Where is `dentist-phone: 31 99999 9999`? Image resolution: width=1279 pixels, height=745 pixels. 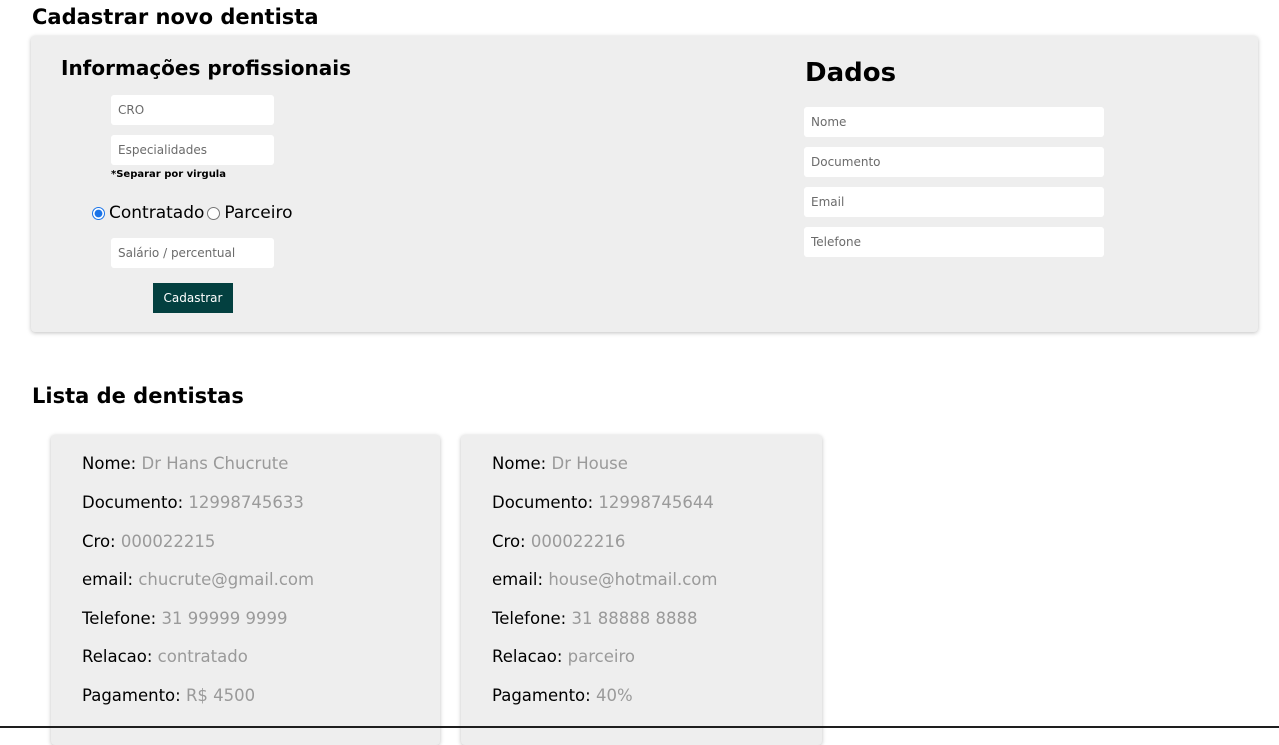
dentist-phone: 31 99999 9999 is located at coordinates (224, 618).